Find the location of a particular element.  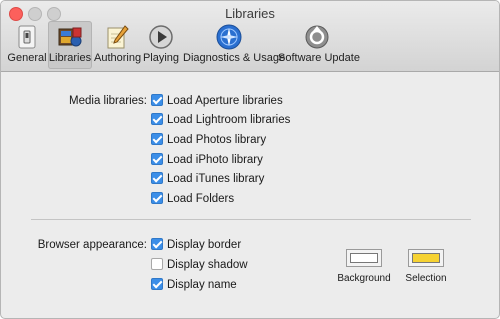

checkbox-load-iphoto is located at coordinates (157, 159).